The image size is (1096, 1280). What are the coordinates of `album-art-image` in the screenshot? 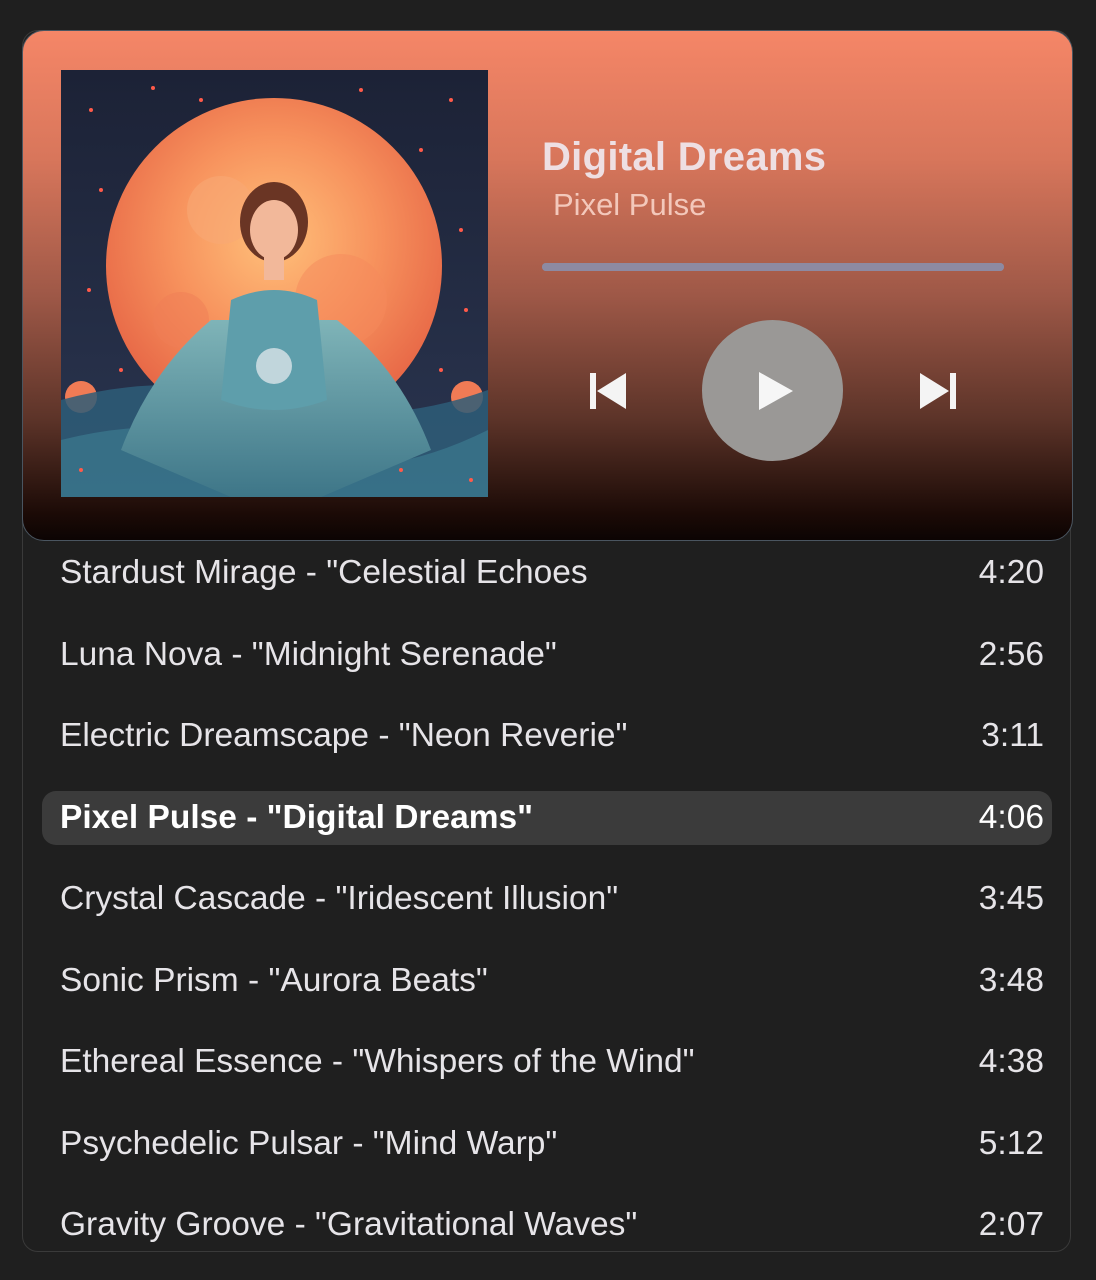 It's located at (274, 283).